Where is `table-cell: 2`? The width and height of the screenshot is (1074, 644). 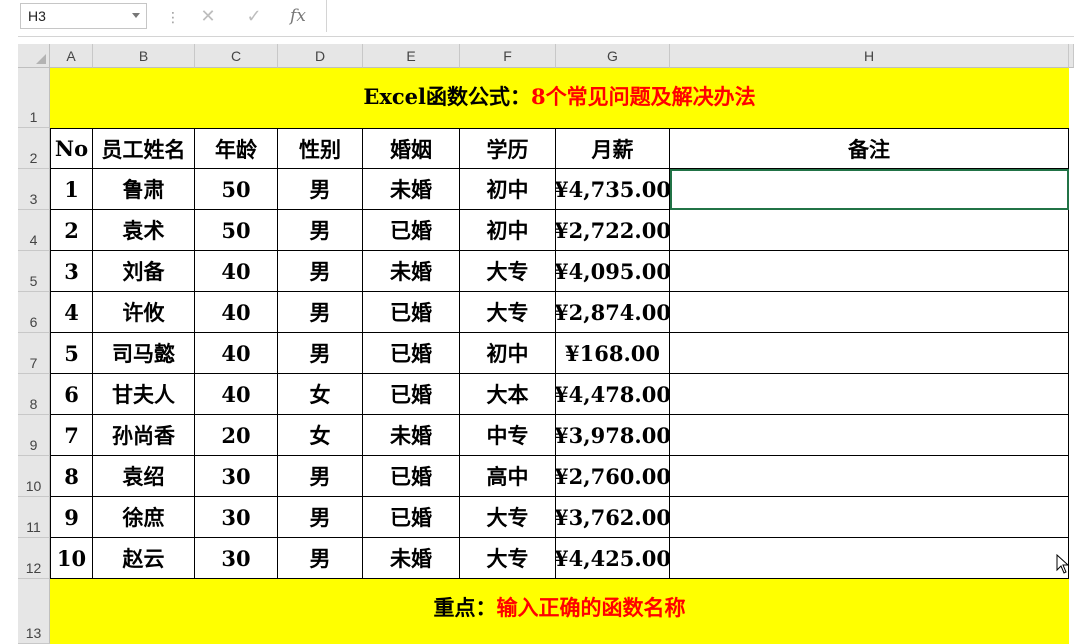 table-cell: 2 is located at coordinates (71, 230).